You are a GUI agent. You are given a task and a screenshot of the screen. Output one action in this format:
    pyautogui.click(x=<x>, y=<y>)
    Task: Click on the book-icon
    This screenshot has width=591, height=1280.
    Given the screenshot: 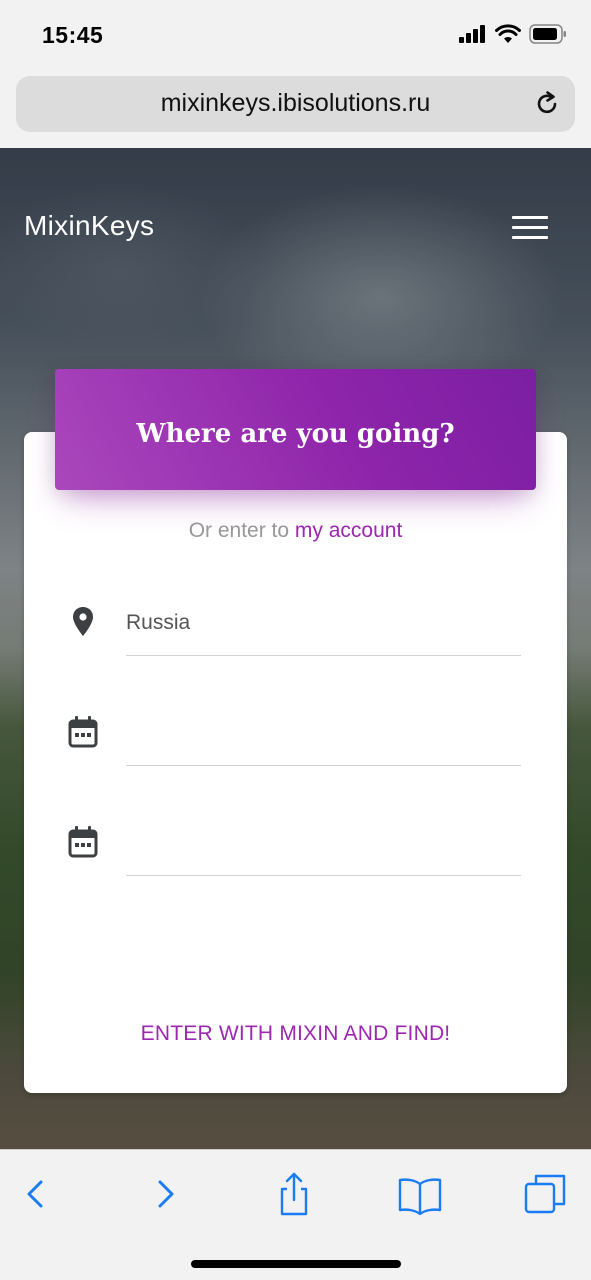 What is the action you would take?
    pyautogui.click(x=420, y=1194)
    